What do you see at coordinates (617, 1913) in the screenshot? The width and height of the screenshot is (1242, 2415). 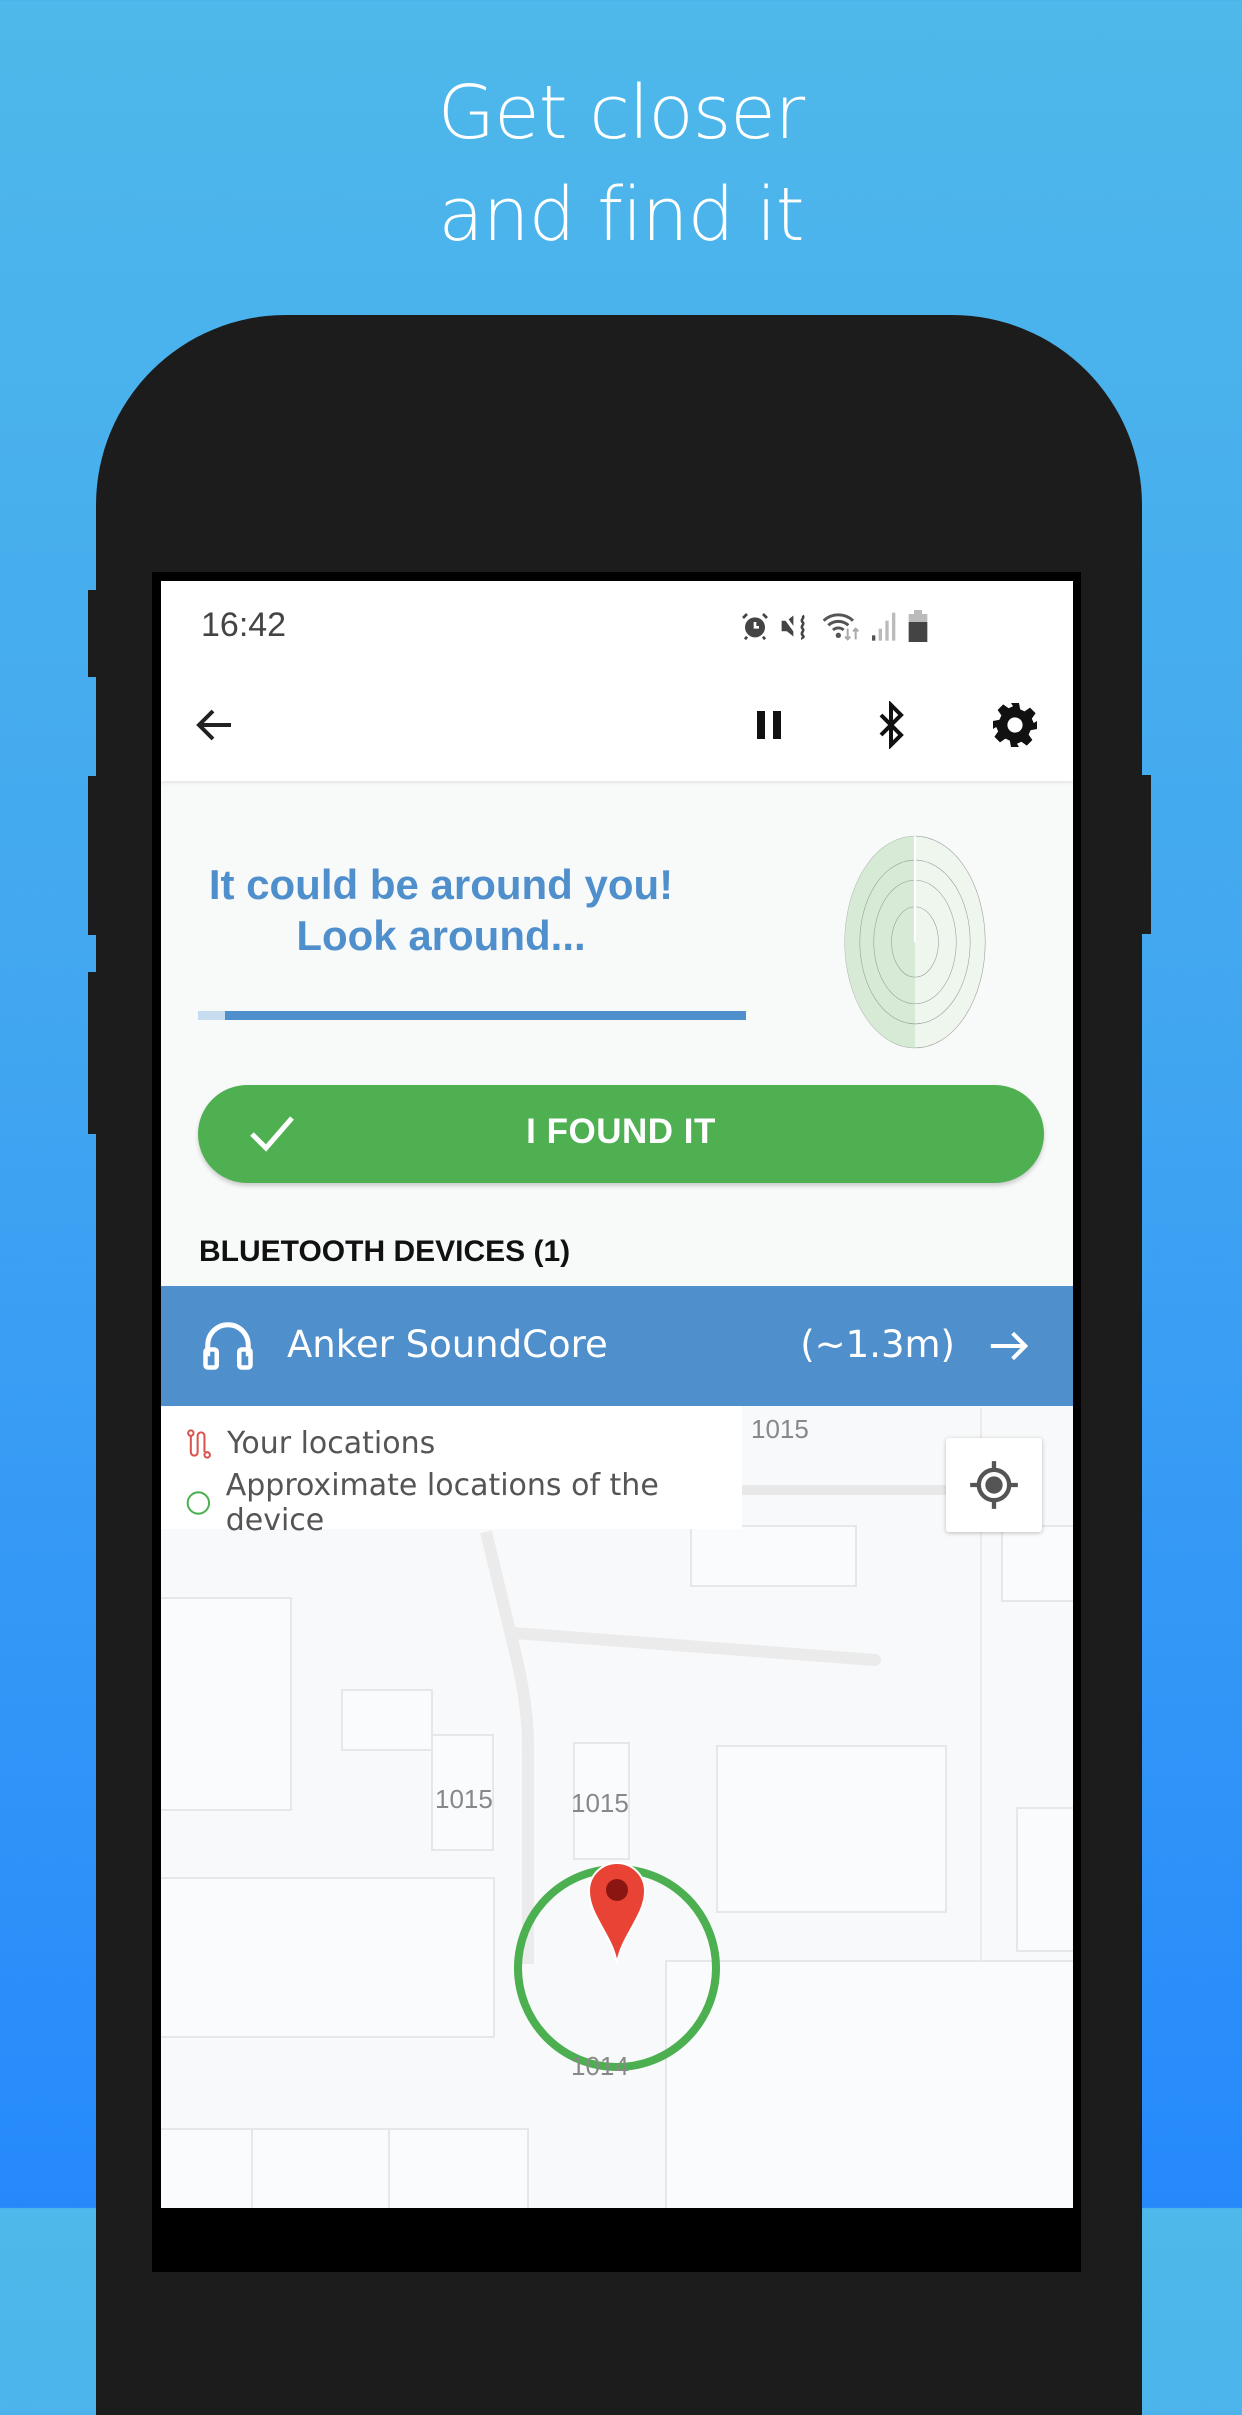 I see `map-pin-icon` at bounding box center [617, 1913].